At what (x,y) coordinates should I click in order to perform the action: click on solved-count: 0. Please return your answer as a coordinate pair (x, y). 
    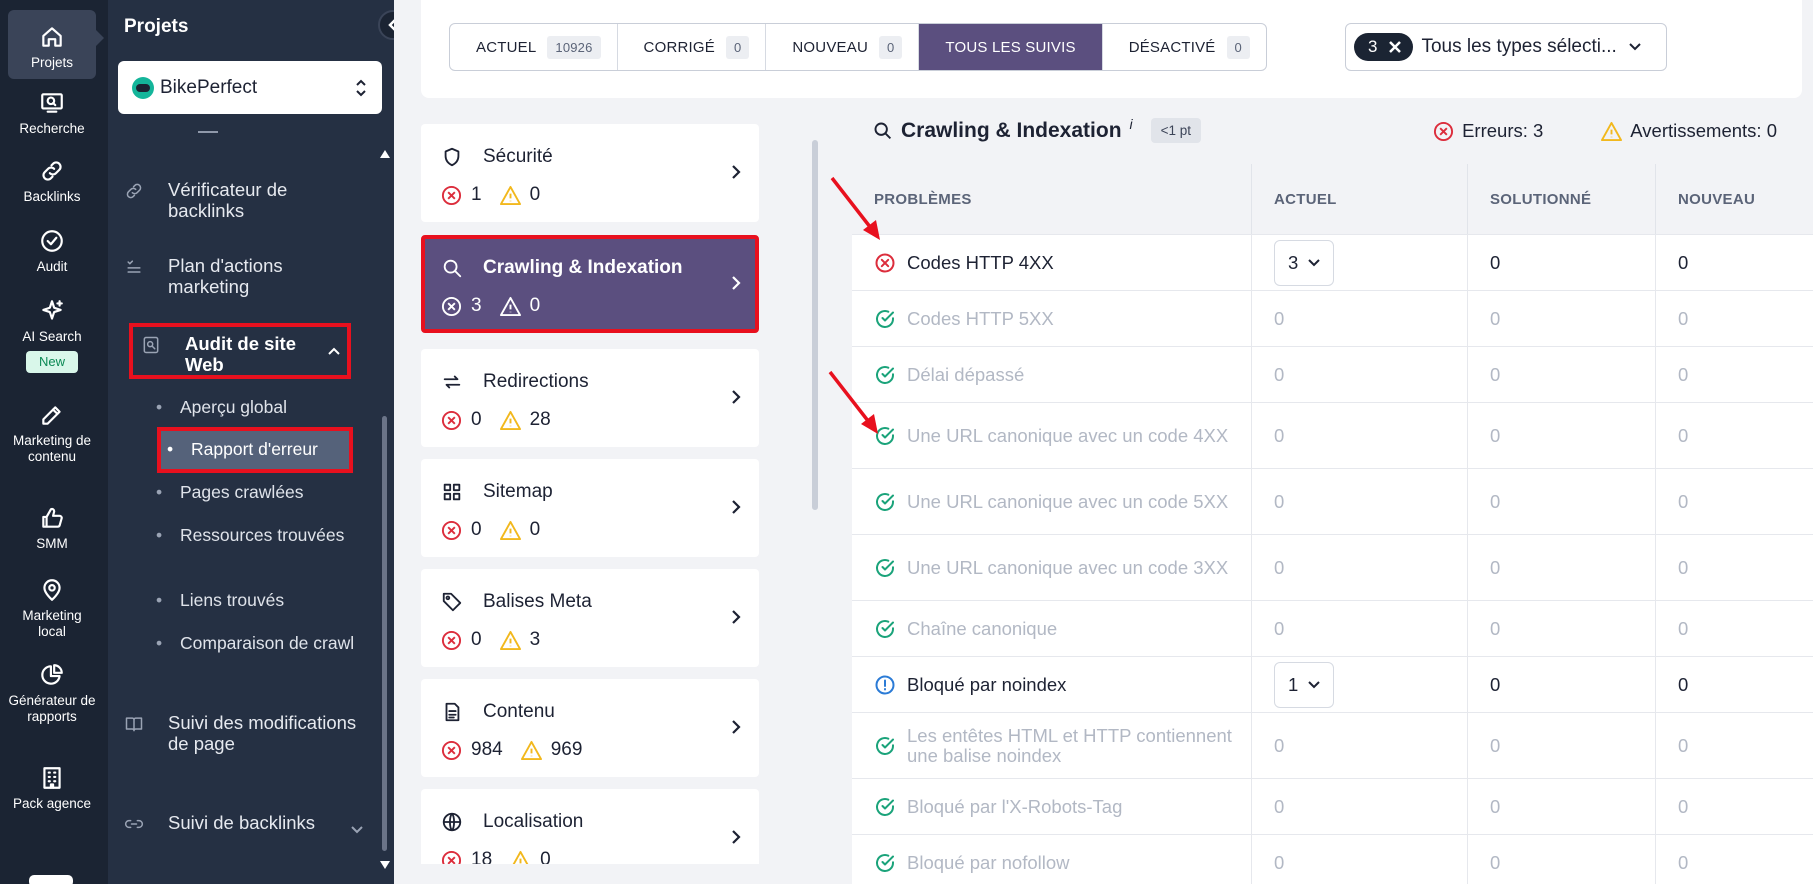
    Looking at the image, I should click on (1495, 374).